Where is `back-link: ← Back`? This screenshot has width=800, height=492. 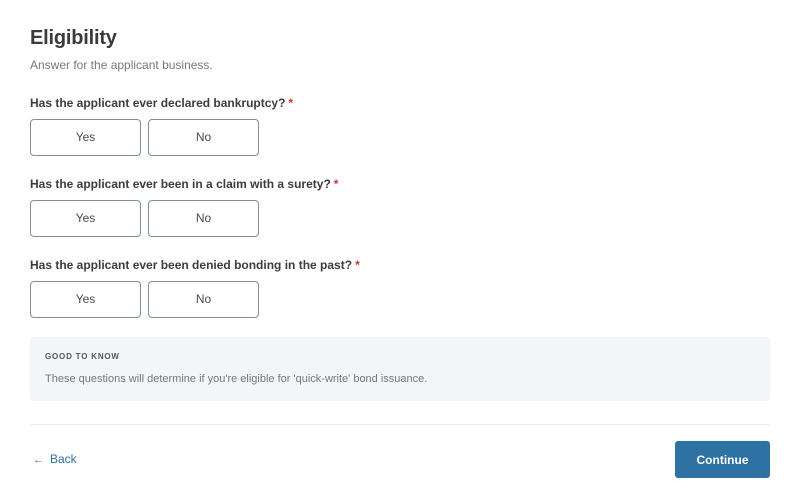 back-link: ← Back is located at coordinates (55, 459).